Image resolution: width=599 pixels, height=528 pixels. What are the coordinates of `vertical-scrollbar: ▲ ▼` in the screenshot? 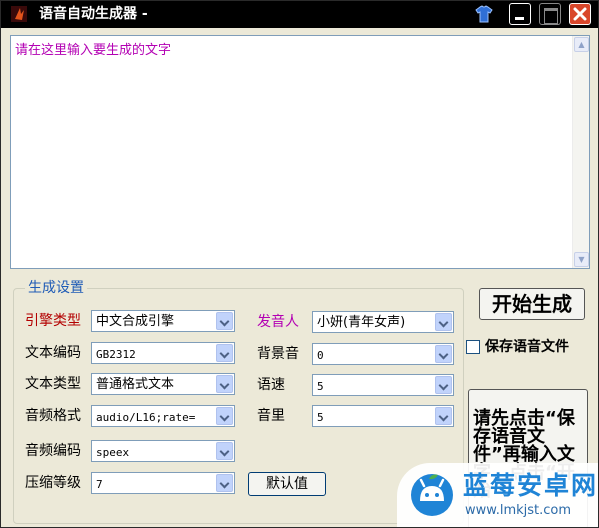 It's located at (580, 152).